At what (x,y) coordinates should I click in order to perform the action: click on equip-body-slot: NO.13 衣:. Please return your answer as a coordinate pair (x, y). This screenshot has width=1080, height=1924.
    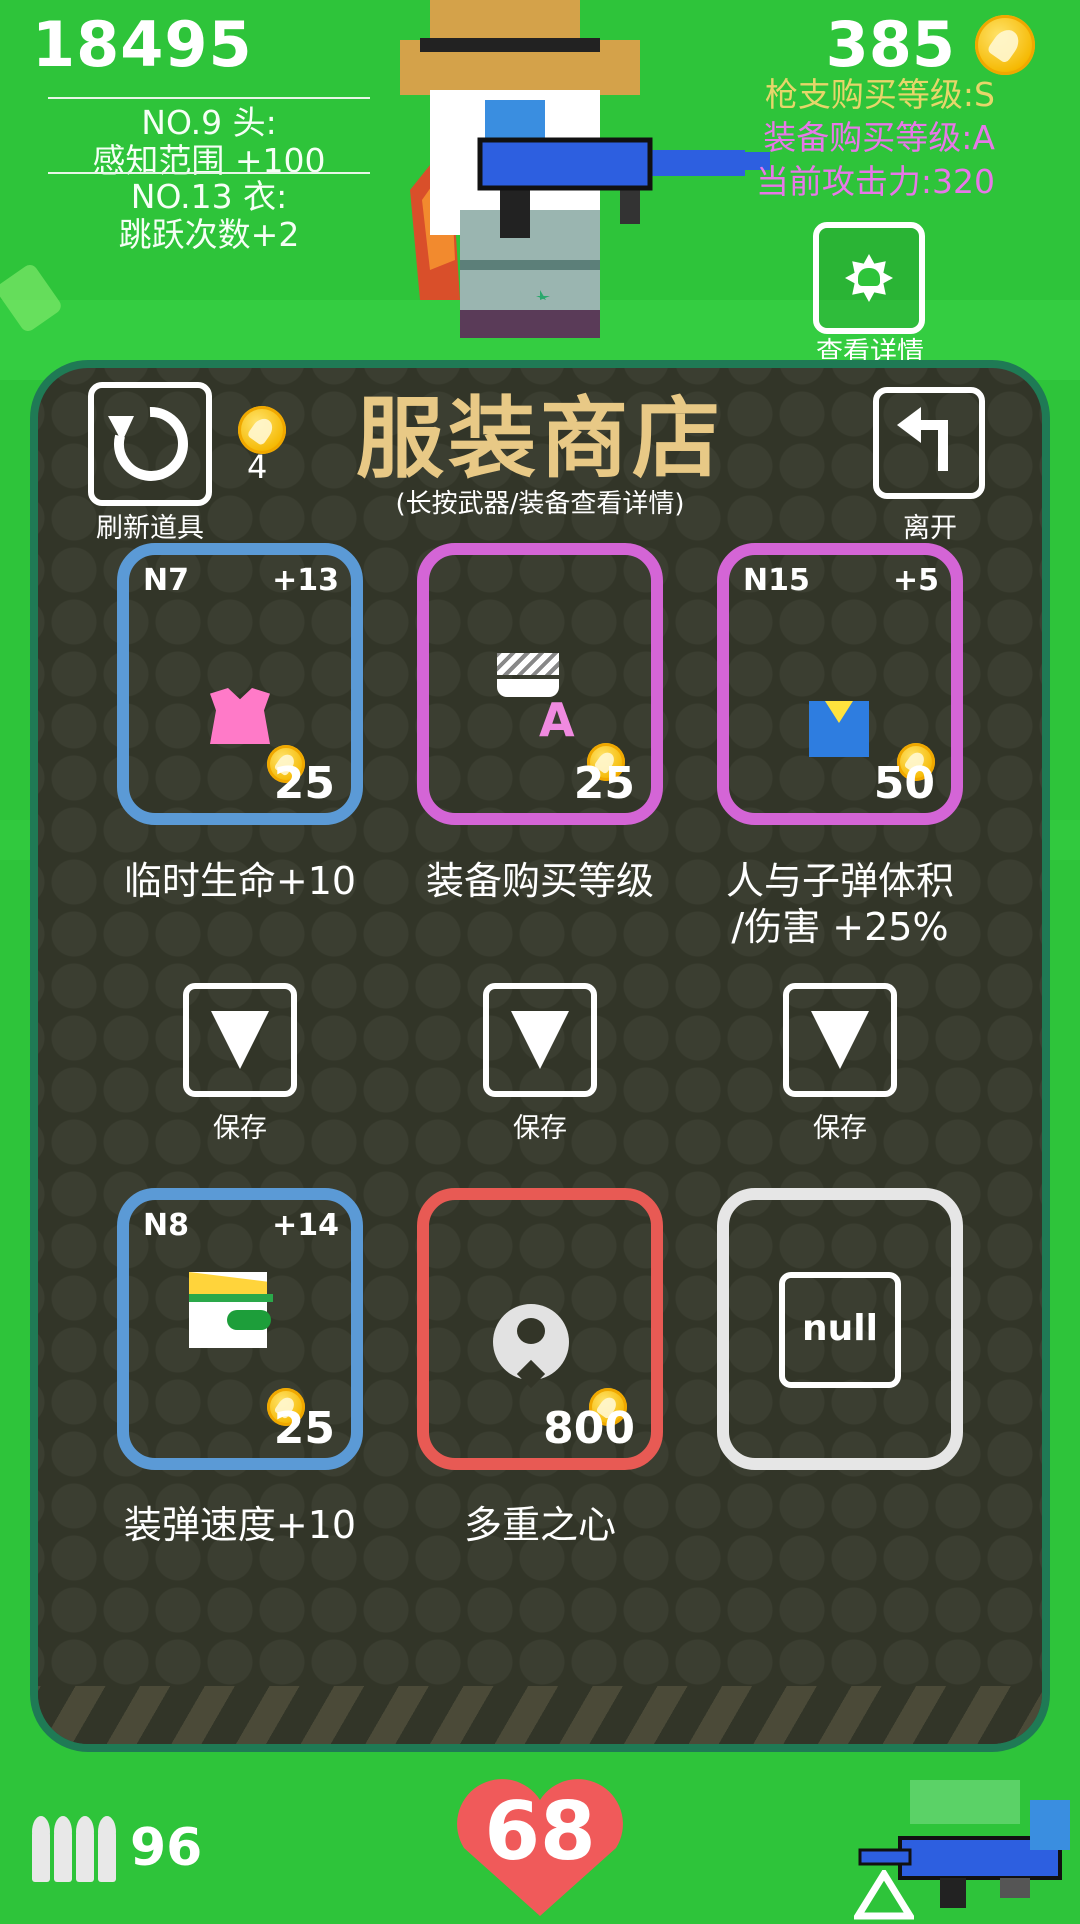
    Looking at the image, I should click on (209, 196).